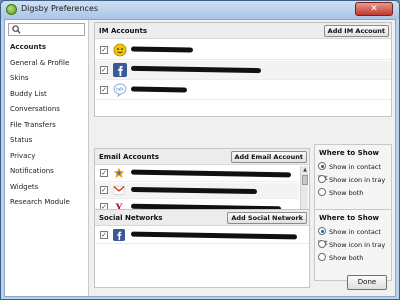 The width and height of the screenshot is (400, 300). Describe the element at coordinates (47, 141) in the screenshot. I see `sidebar-item-status: Status` at that location.